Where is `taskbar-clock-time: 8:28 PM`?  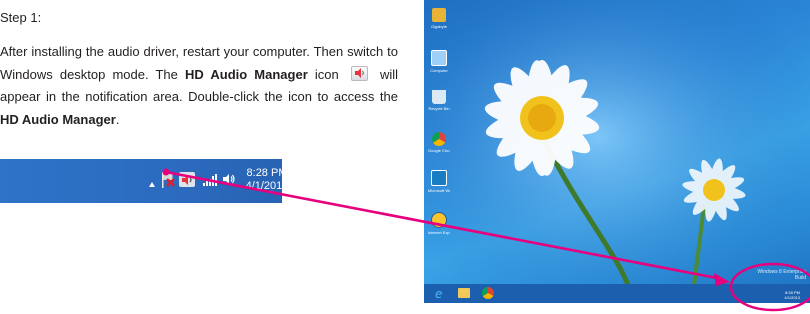
taskbar-clock-time: 8:28 PM is located at coordinates (267, 173).